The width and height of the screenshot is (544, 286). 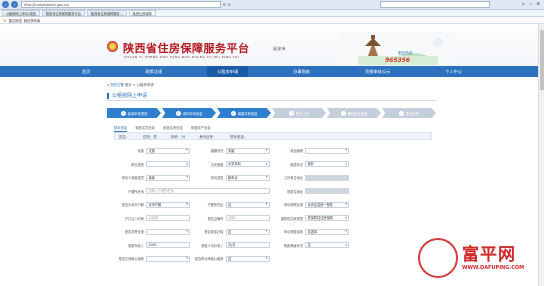 I want to click on select-field: 本市户籍, so click(x=168, y=204).